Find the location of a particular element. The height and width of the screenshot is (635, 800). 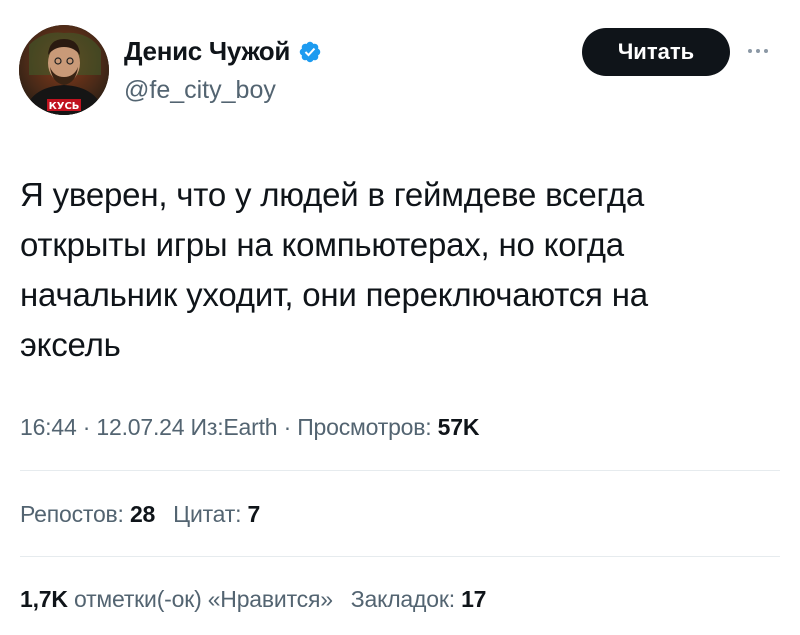

bookmarks-count: 17 is located at coordinates (474, 599).